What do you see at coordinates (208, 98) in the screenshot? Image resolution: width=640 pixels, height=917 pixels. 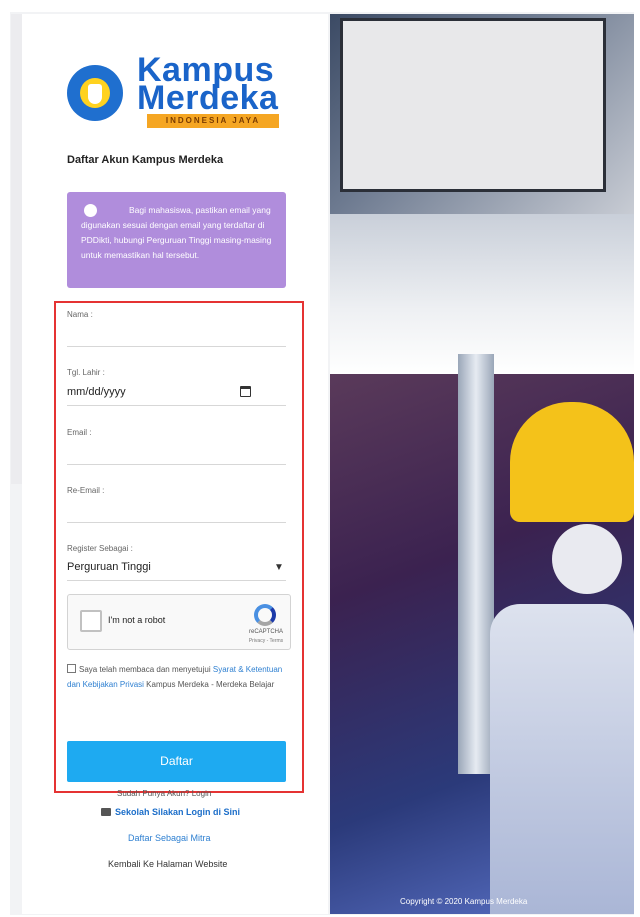 I see `logo-line-2: Merdeka` at bounding box center [208, 98].